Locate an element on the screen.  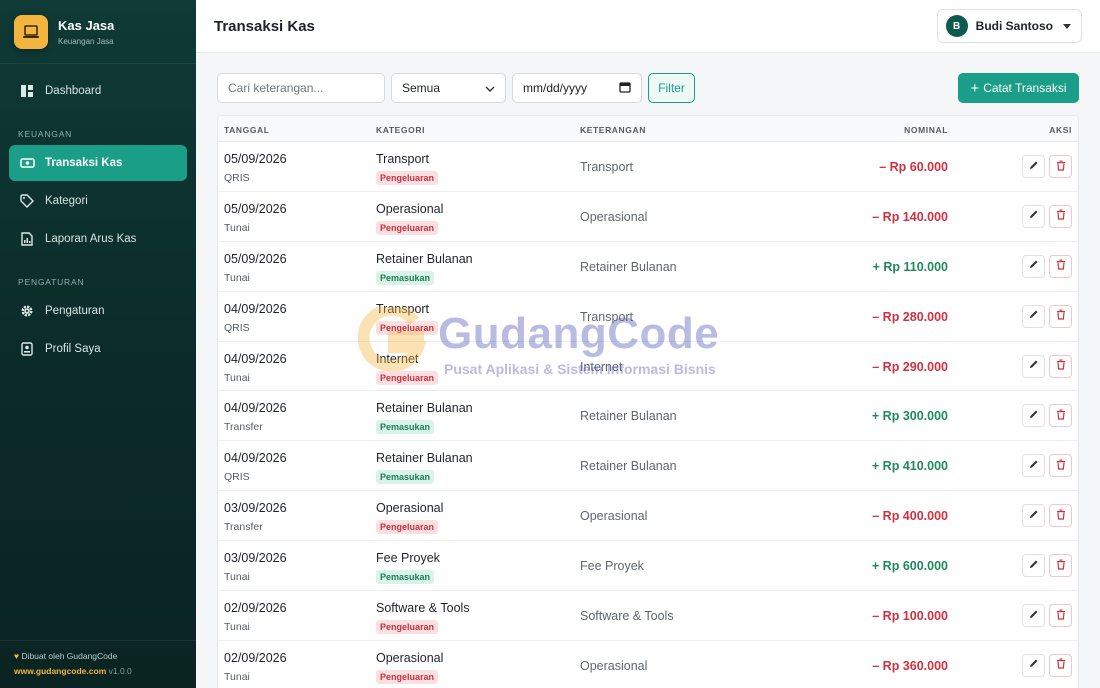
amount-cell: – Rp 140.000 is located at coordinates (910, 216).